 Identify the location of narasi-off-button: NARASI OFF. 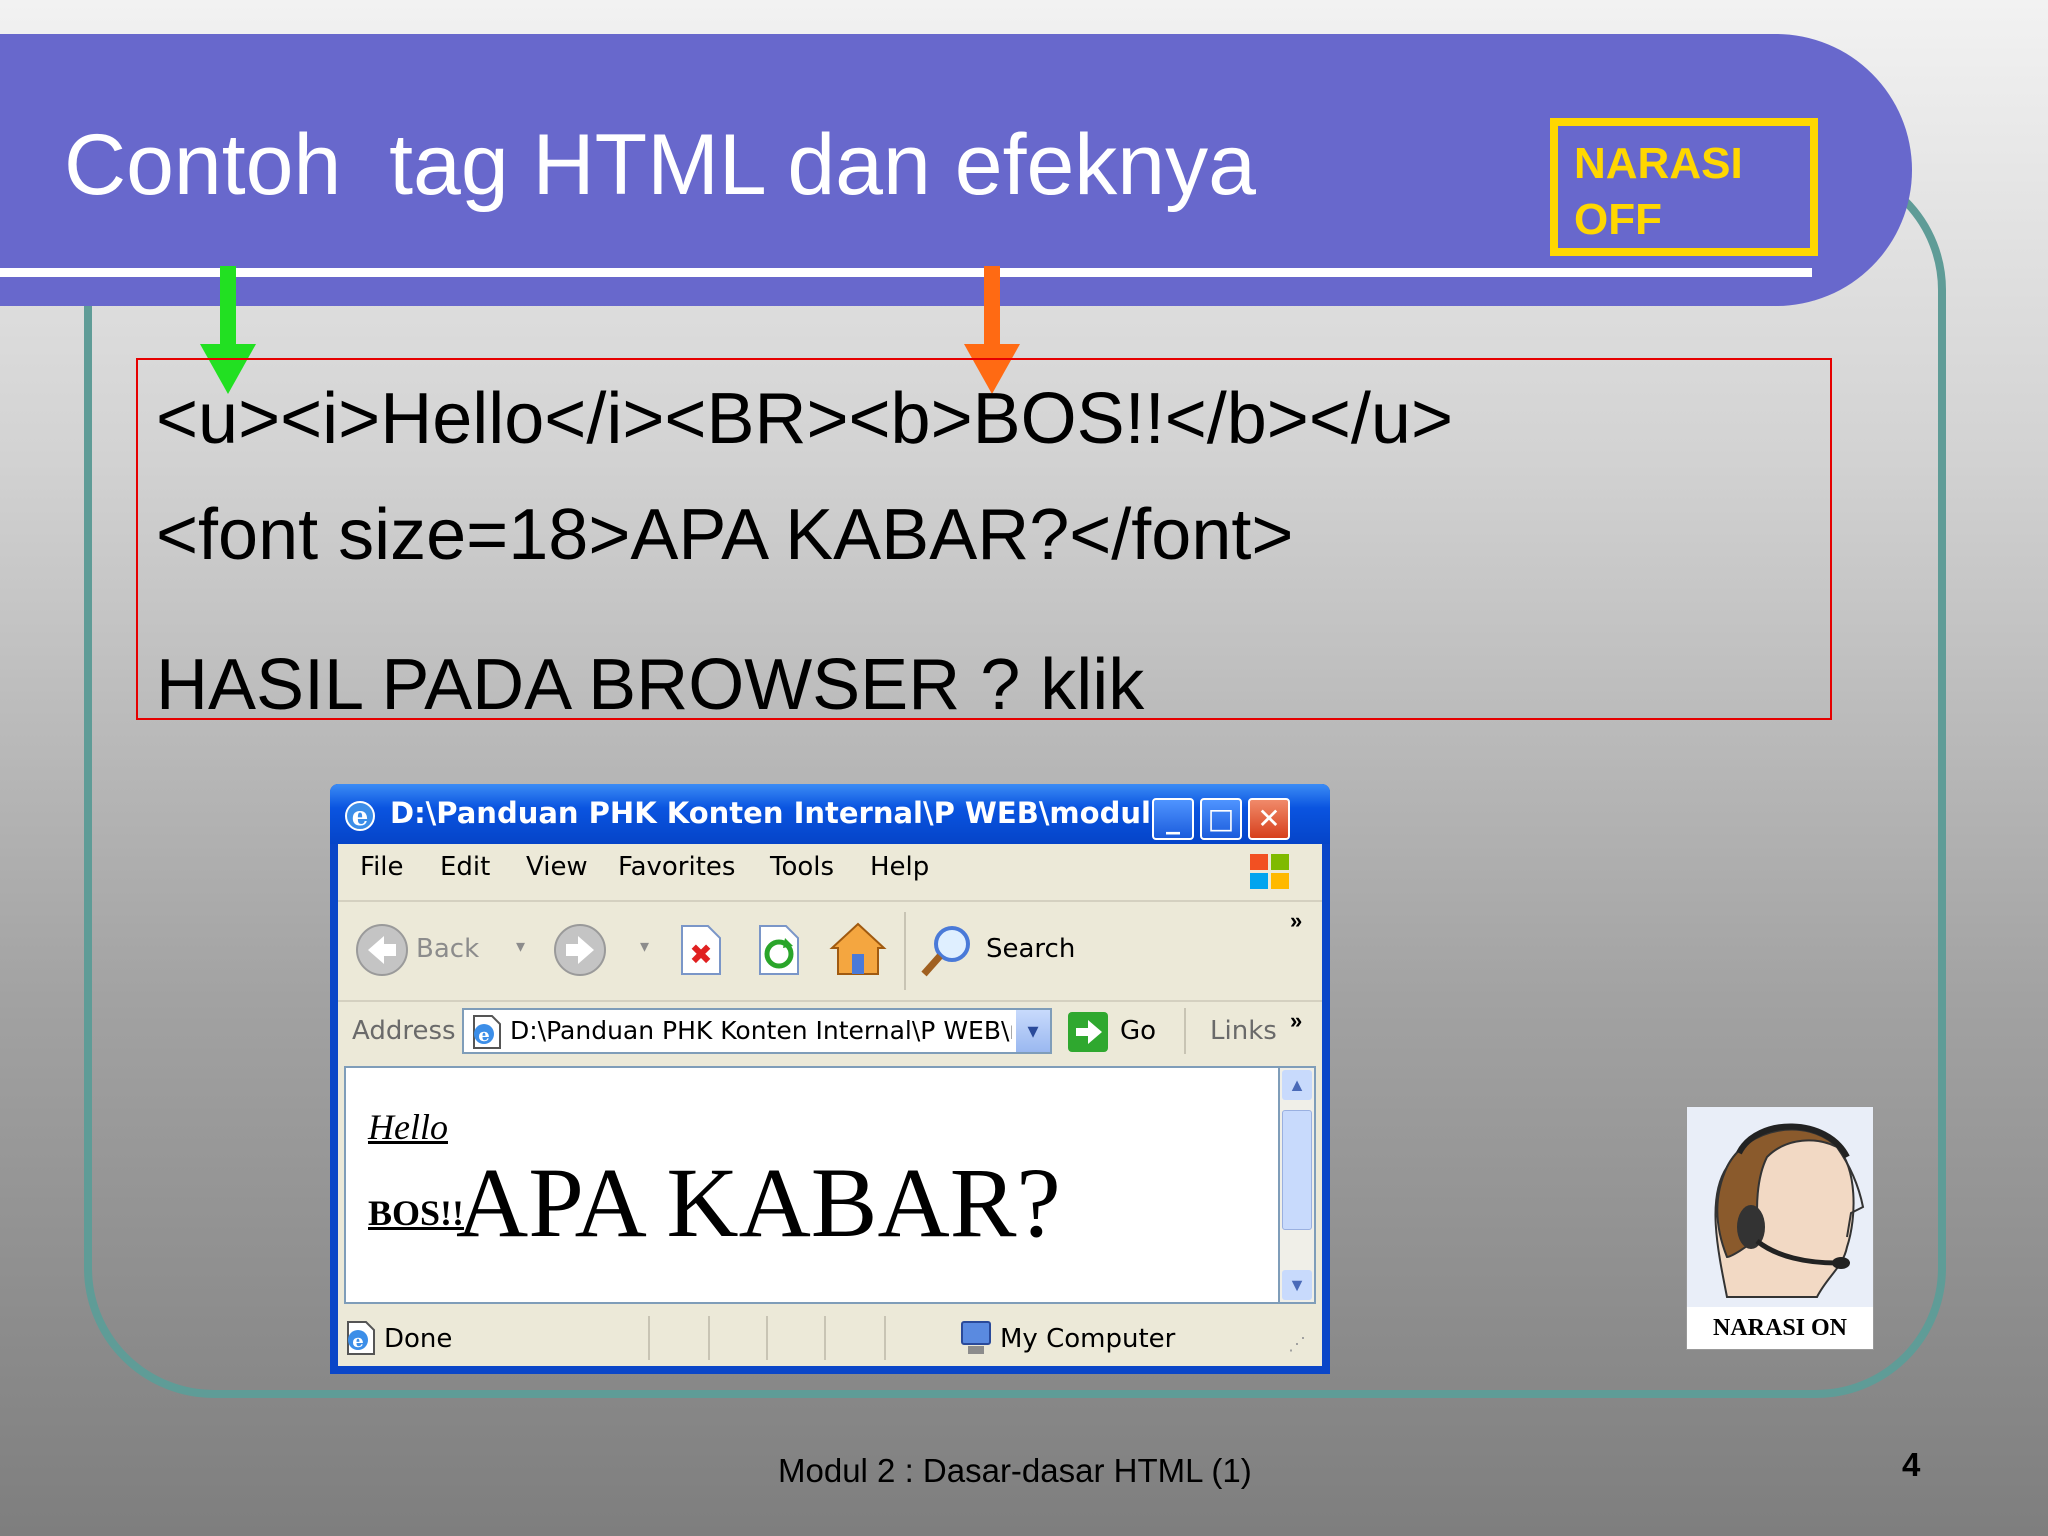
(1684, 187).